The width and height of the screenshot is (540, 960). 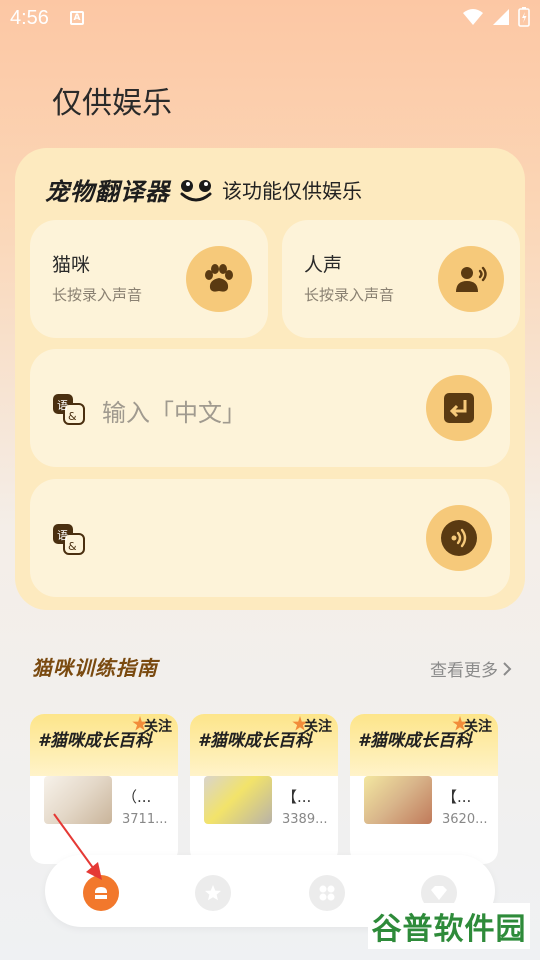 I want to click on translate-output-icon: 语 &, so click(x=69, y=539).